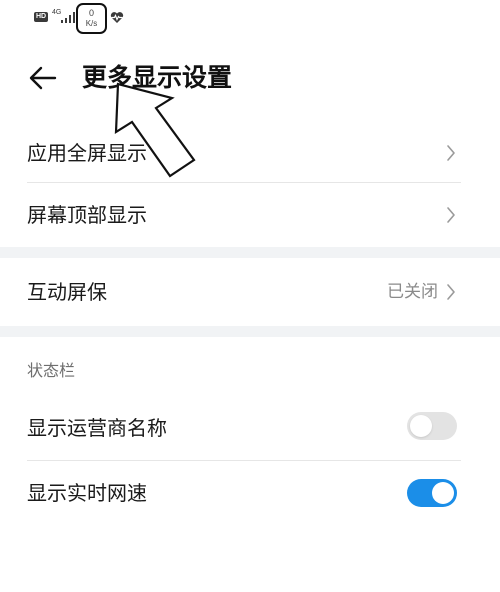 Image resolution: width=500 pixels, height=592 pixels. What do you see at coordinates (412, 292) in the screenshot?
I see `screensaver-status: 已关闭` at bounding box center [412, 292].